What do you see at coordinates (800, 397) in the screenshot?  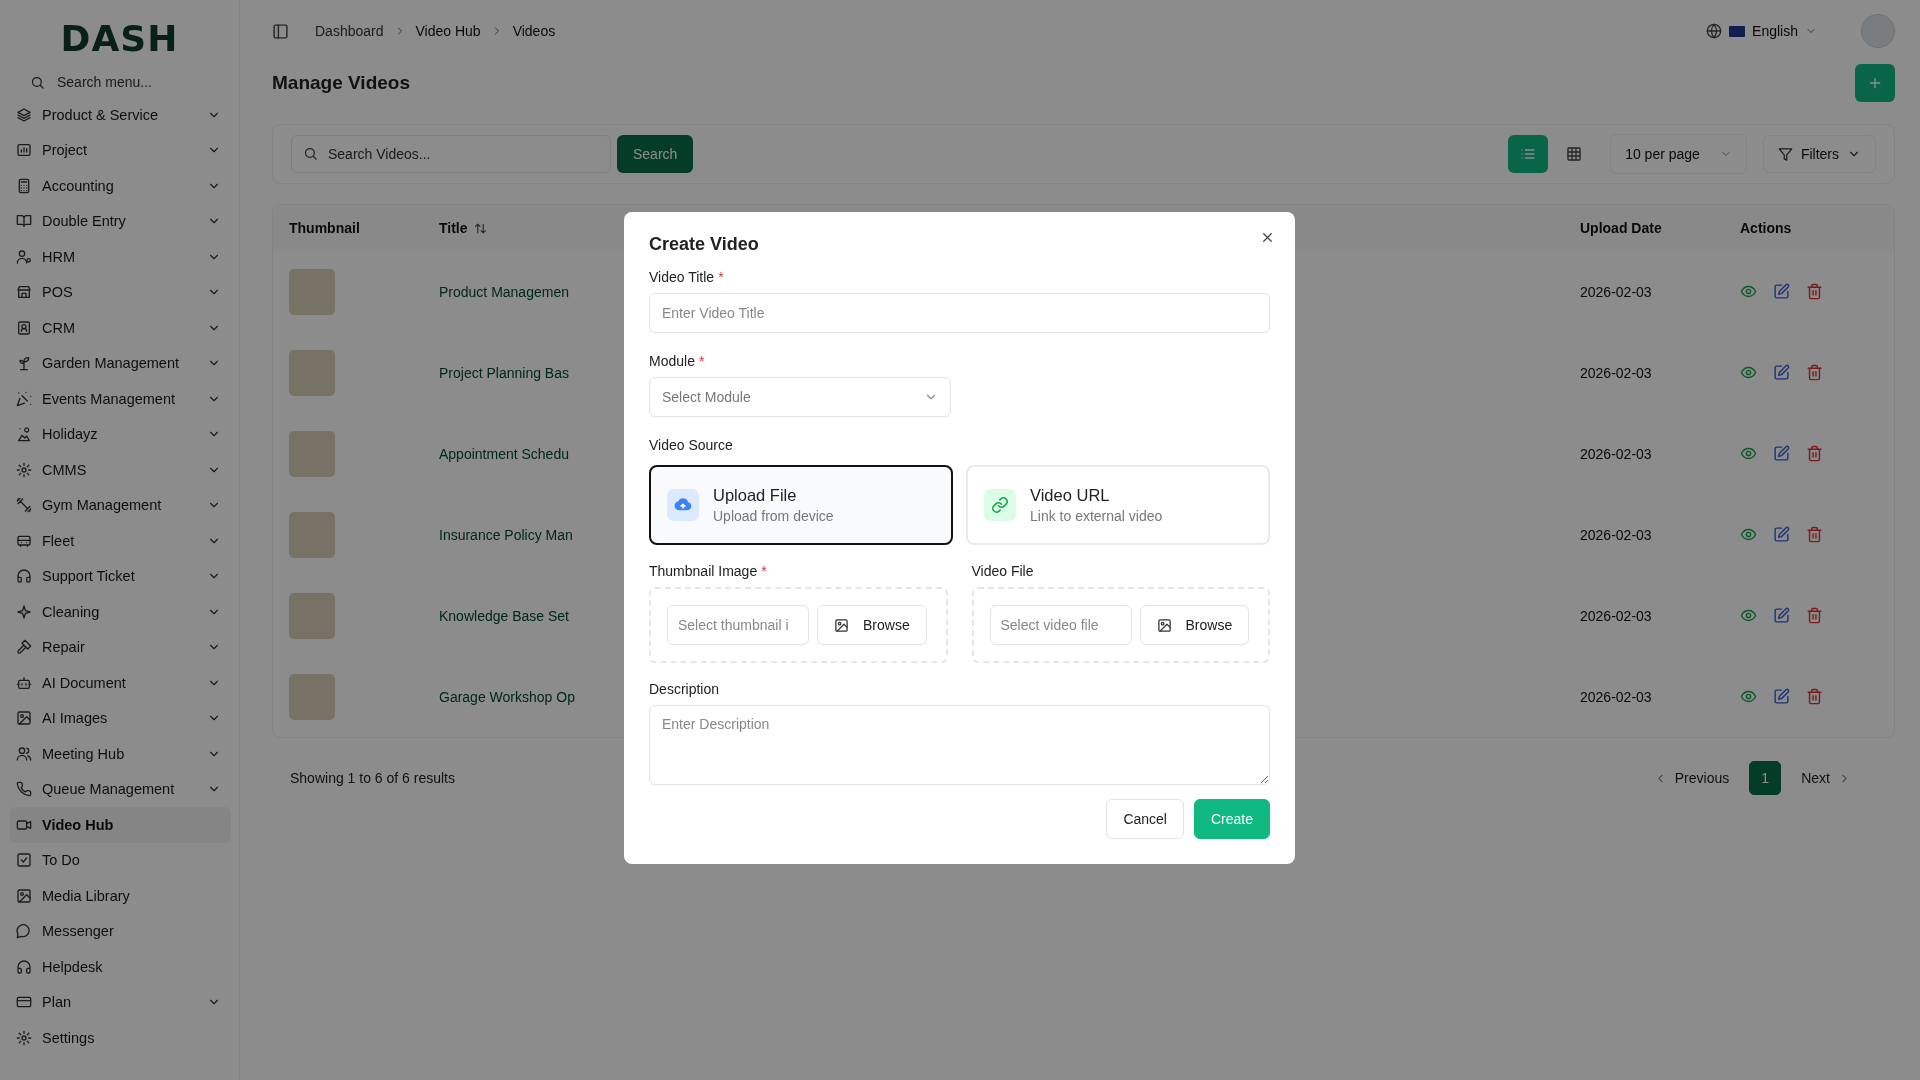 I see `module-select: Select Module` at bounding box center [800, 397].